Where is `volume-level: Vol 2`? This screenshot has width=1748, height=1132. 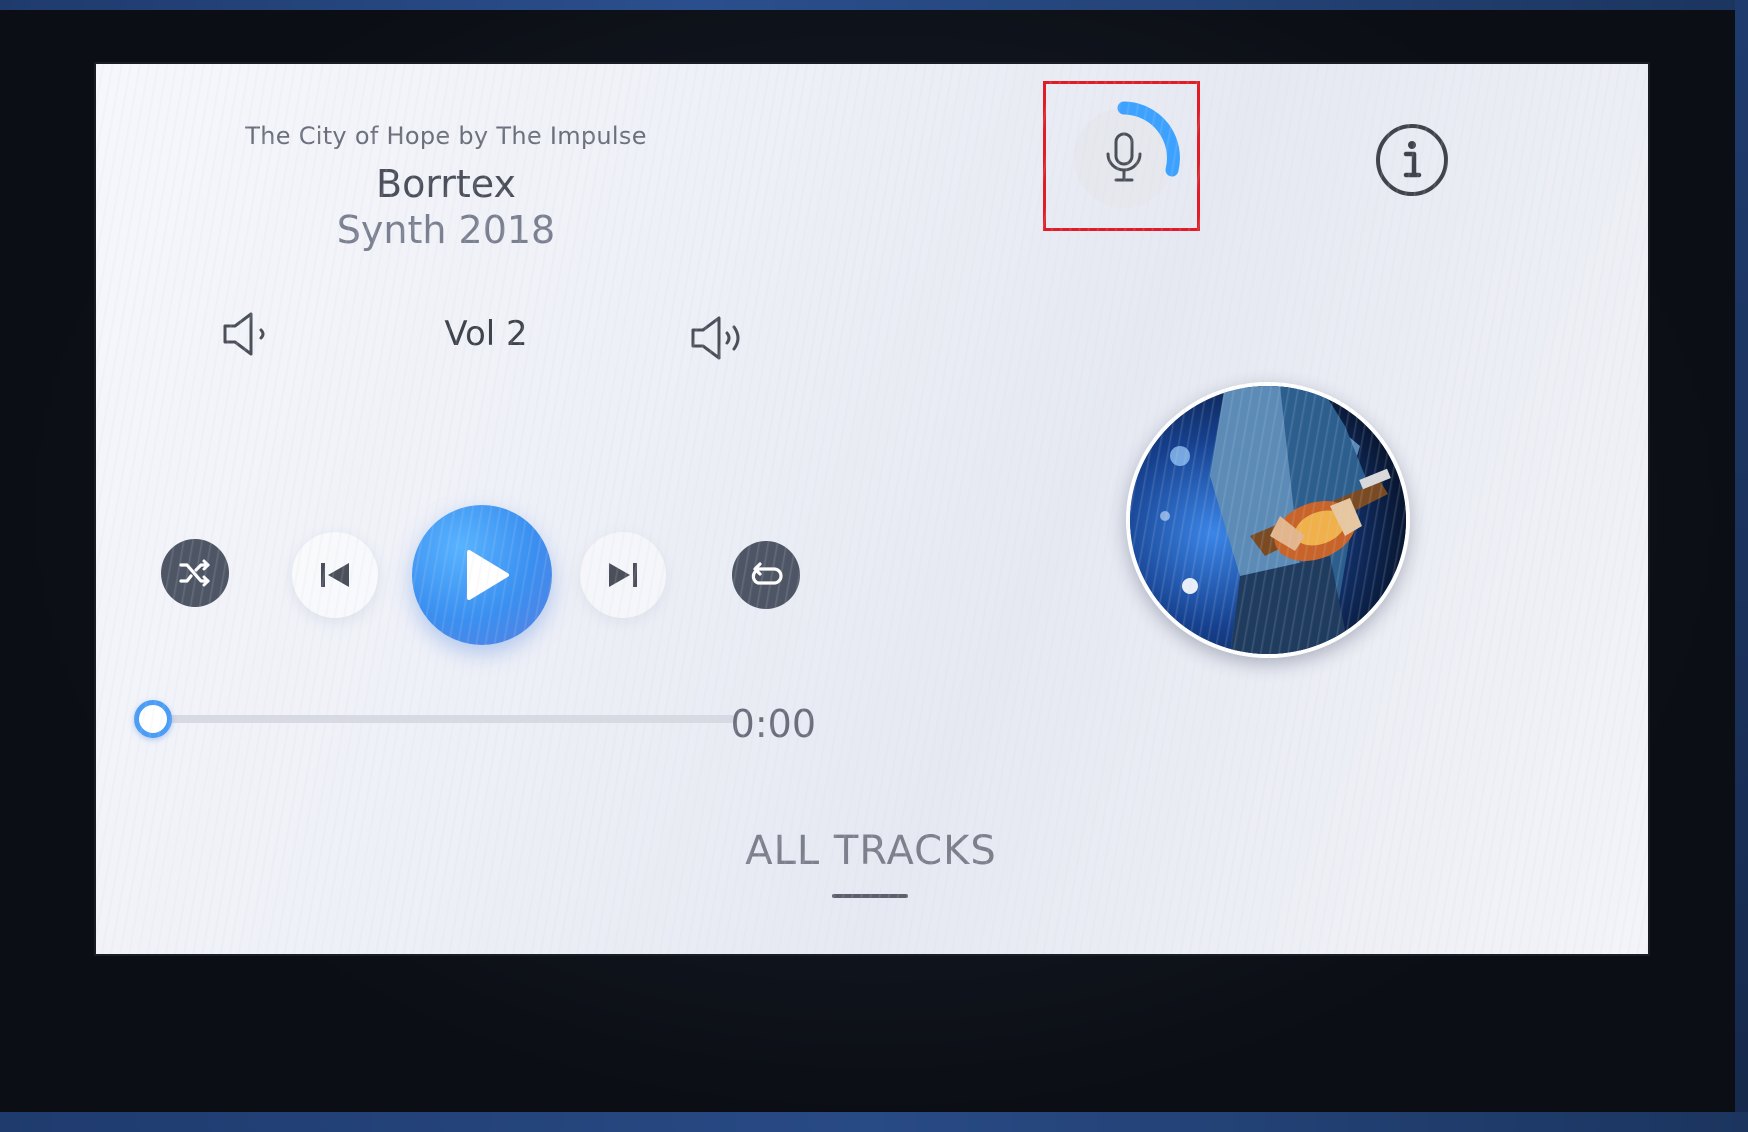
volume-level: Vol 2 is located at coordinates (486, 334).